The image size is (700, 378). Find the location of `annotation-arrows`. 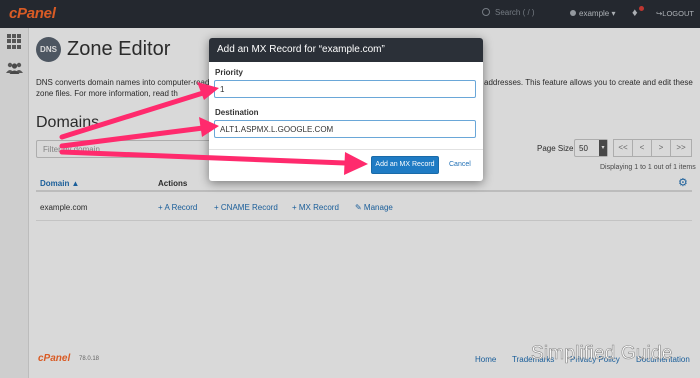

annotation-arrows is located at coordinates (213, 128).